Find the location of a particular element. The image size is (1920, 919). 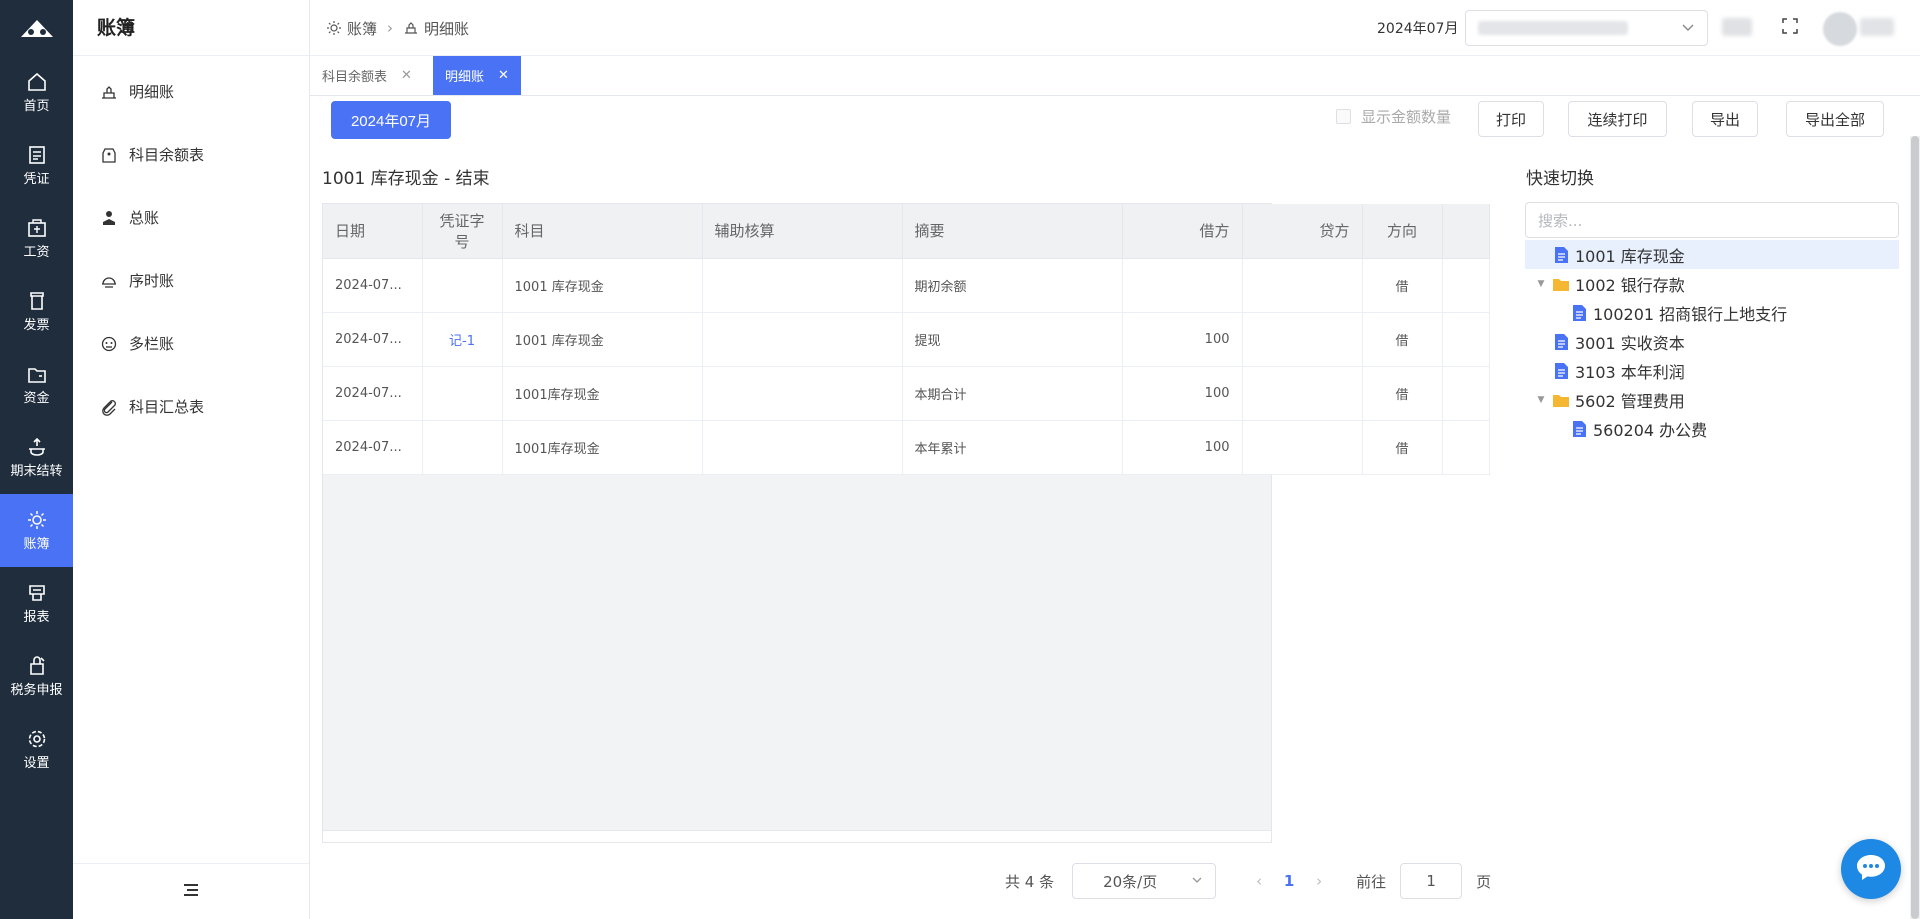

salary-icon is located at coordinates (37, 228).